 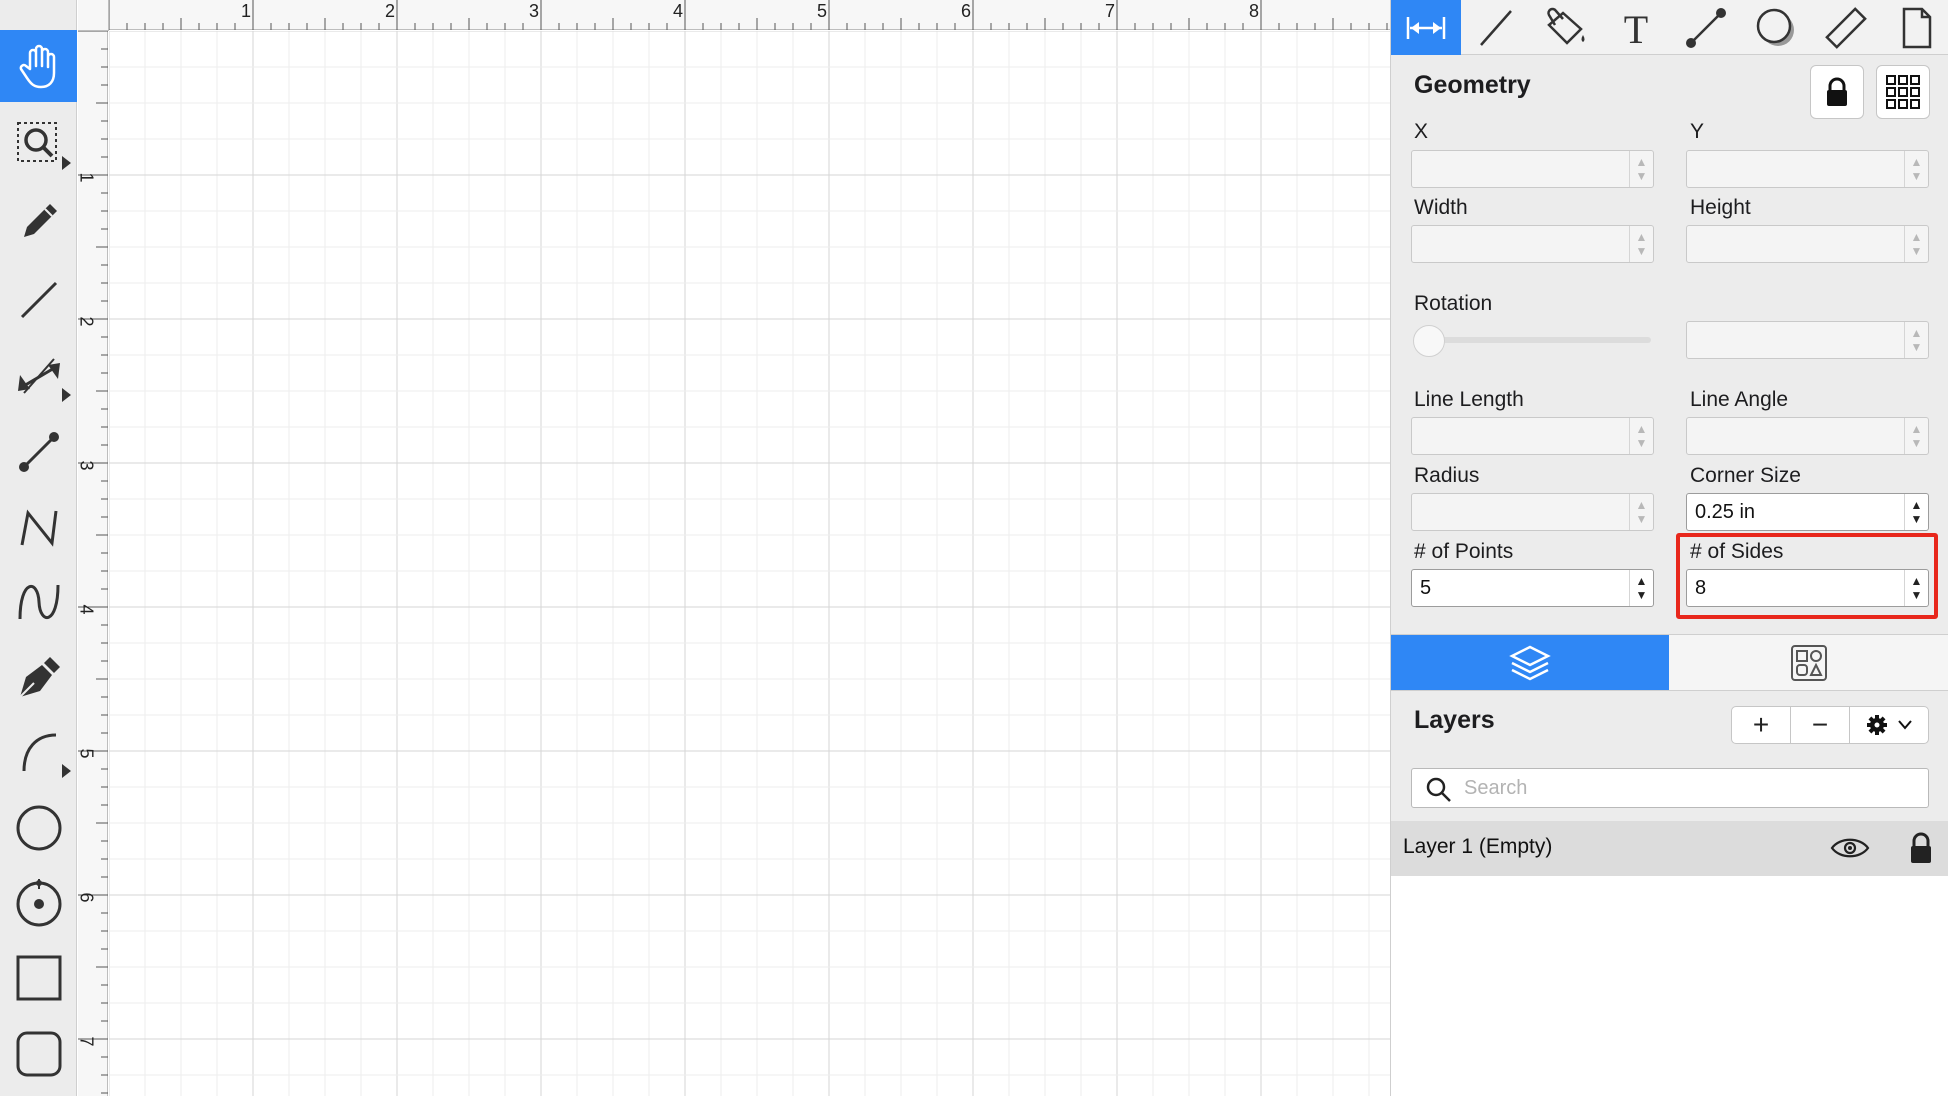 What do you see at coordinates (38, 452) in the screenshot?
I see `connector-tool` at bounding box center [38, 452].